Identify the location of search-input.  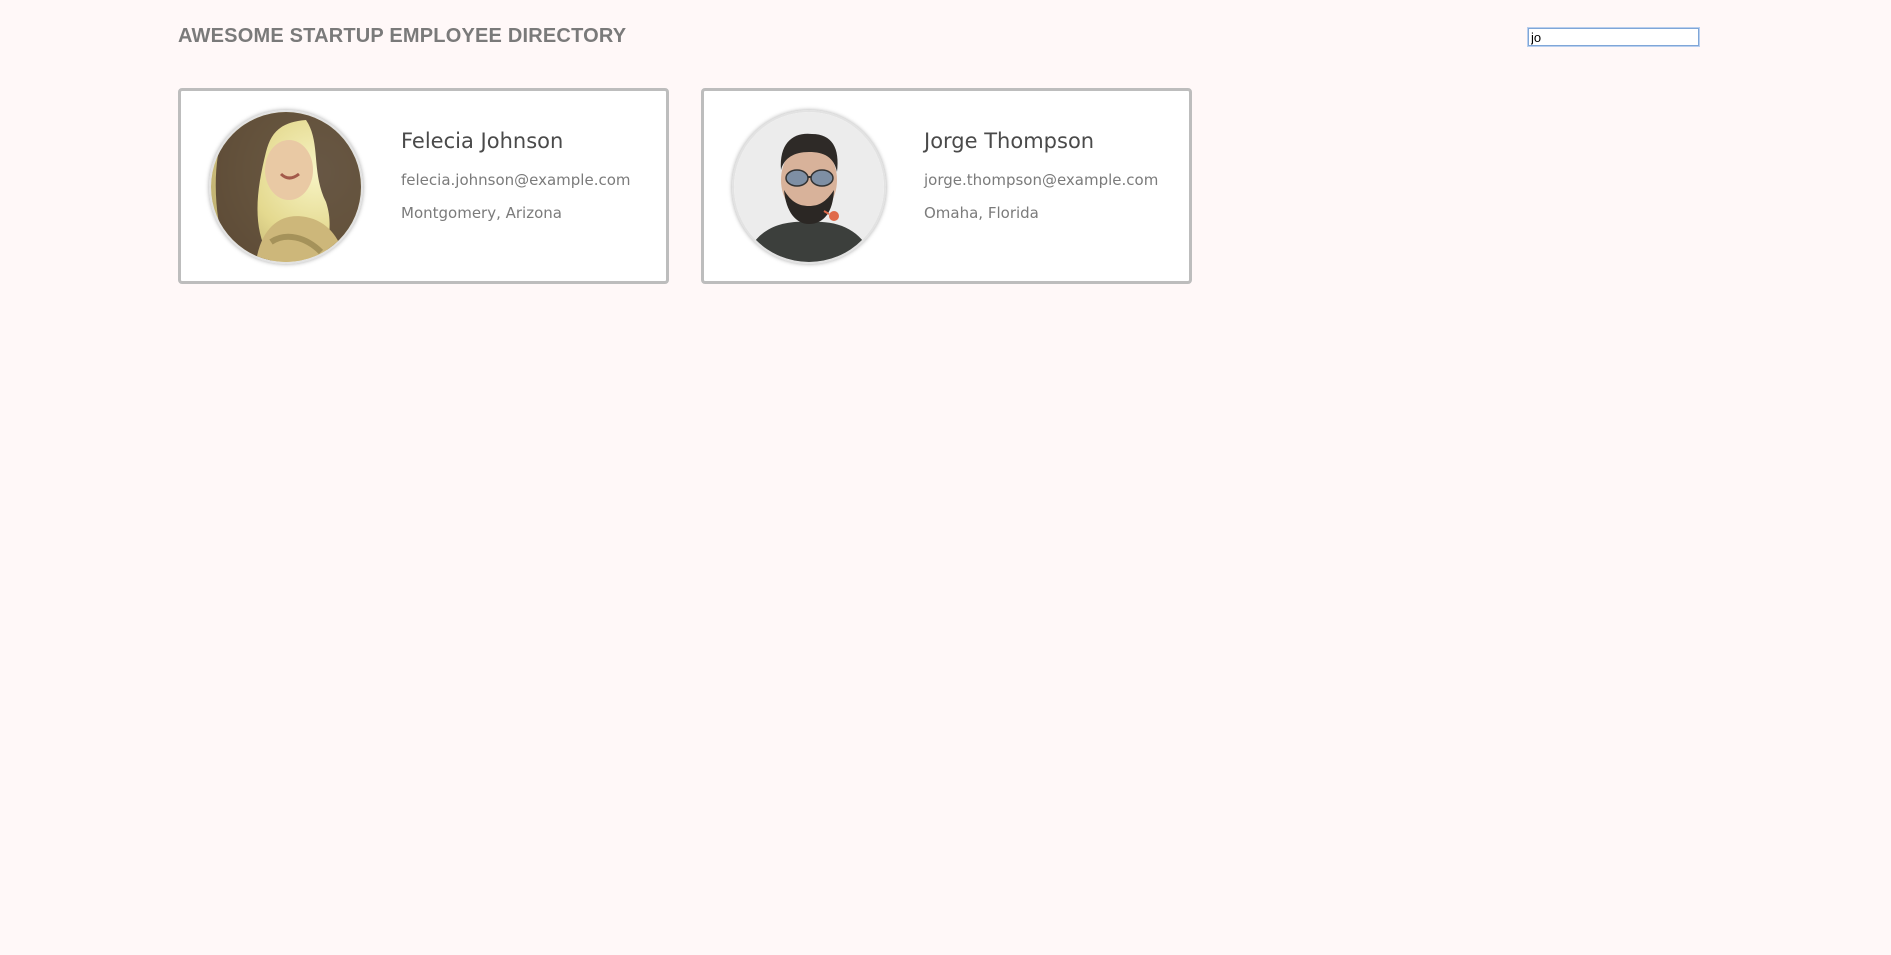
(1613, 37).